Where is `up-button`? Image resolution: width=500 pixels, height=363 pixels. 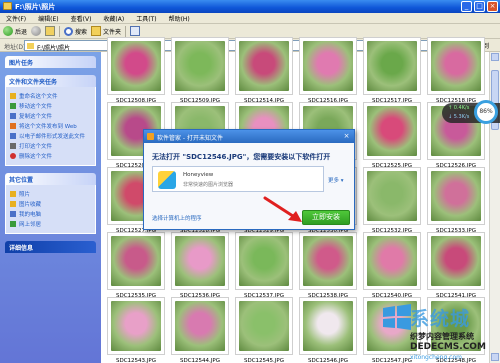 up-button is located at coordinates (50, 31).